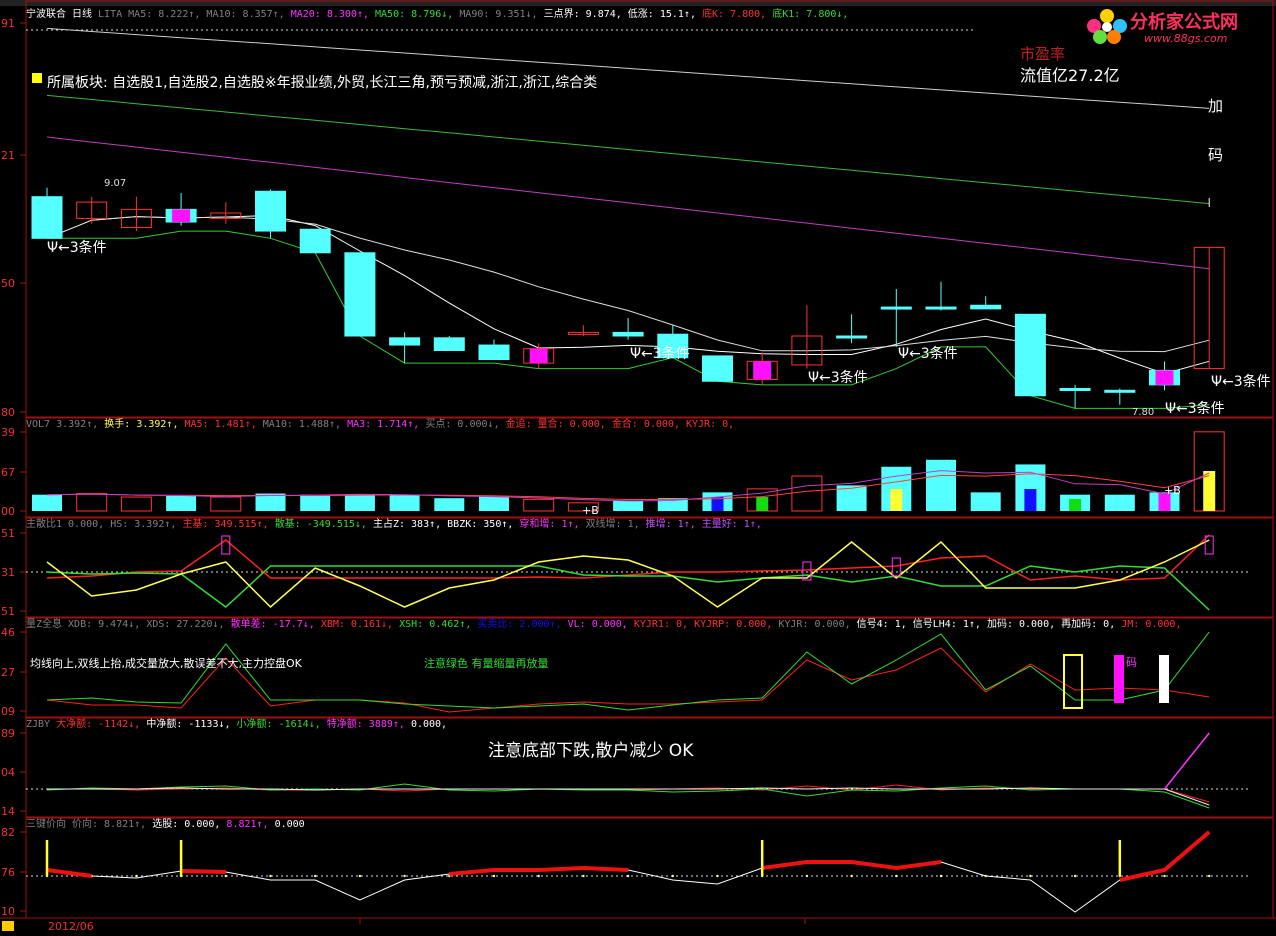 The height and width of the screenshot is (936, 1276). Describe the element at coordinates (146, 524) in the screenshot. I see `flow_panel-item: HS: 3.392↑,` at that location.